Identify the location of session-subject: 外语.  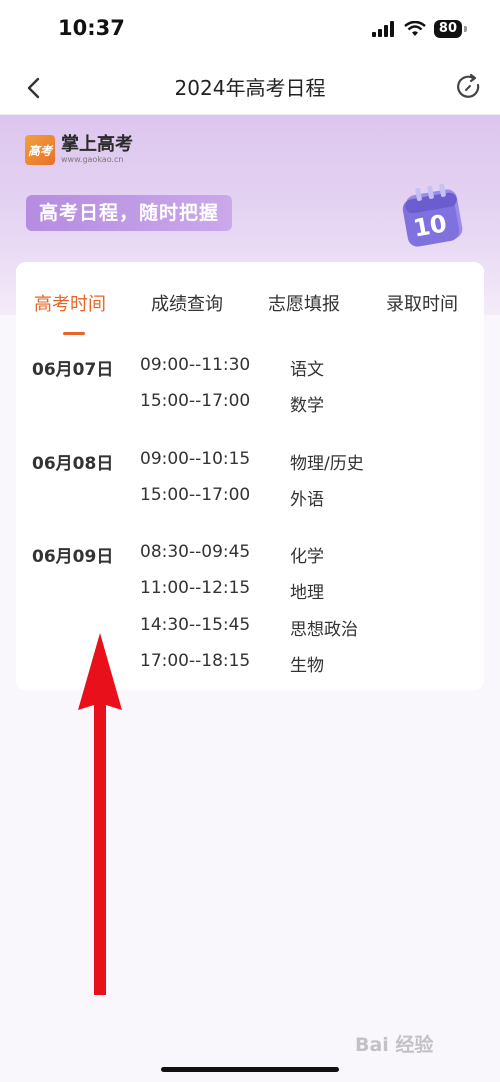
(307, 500).